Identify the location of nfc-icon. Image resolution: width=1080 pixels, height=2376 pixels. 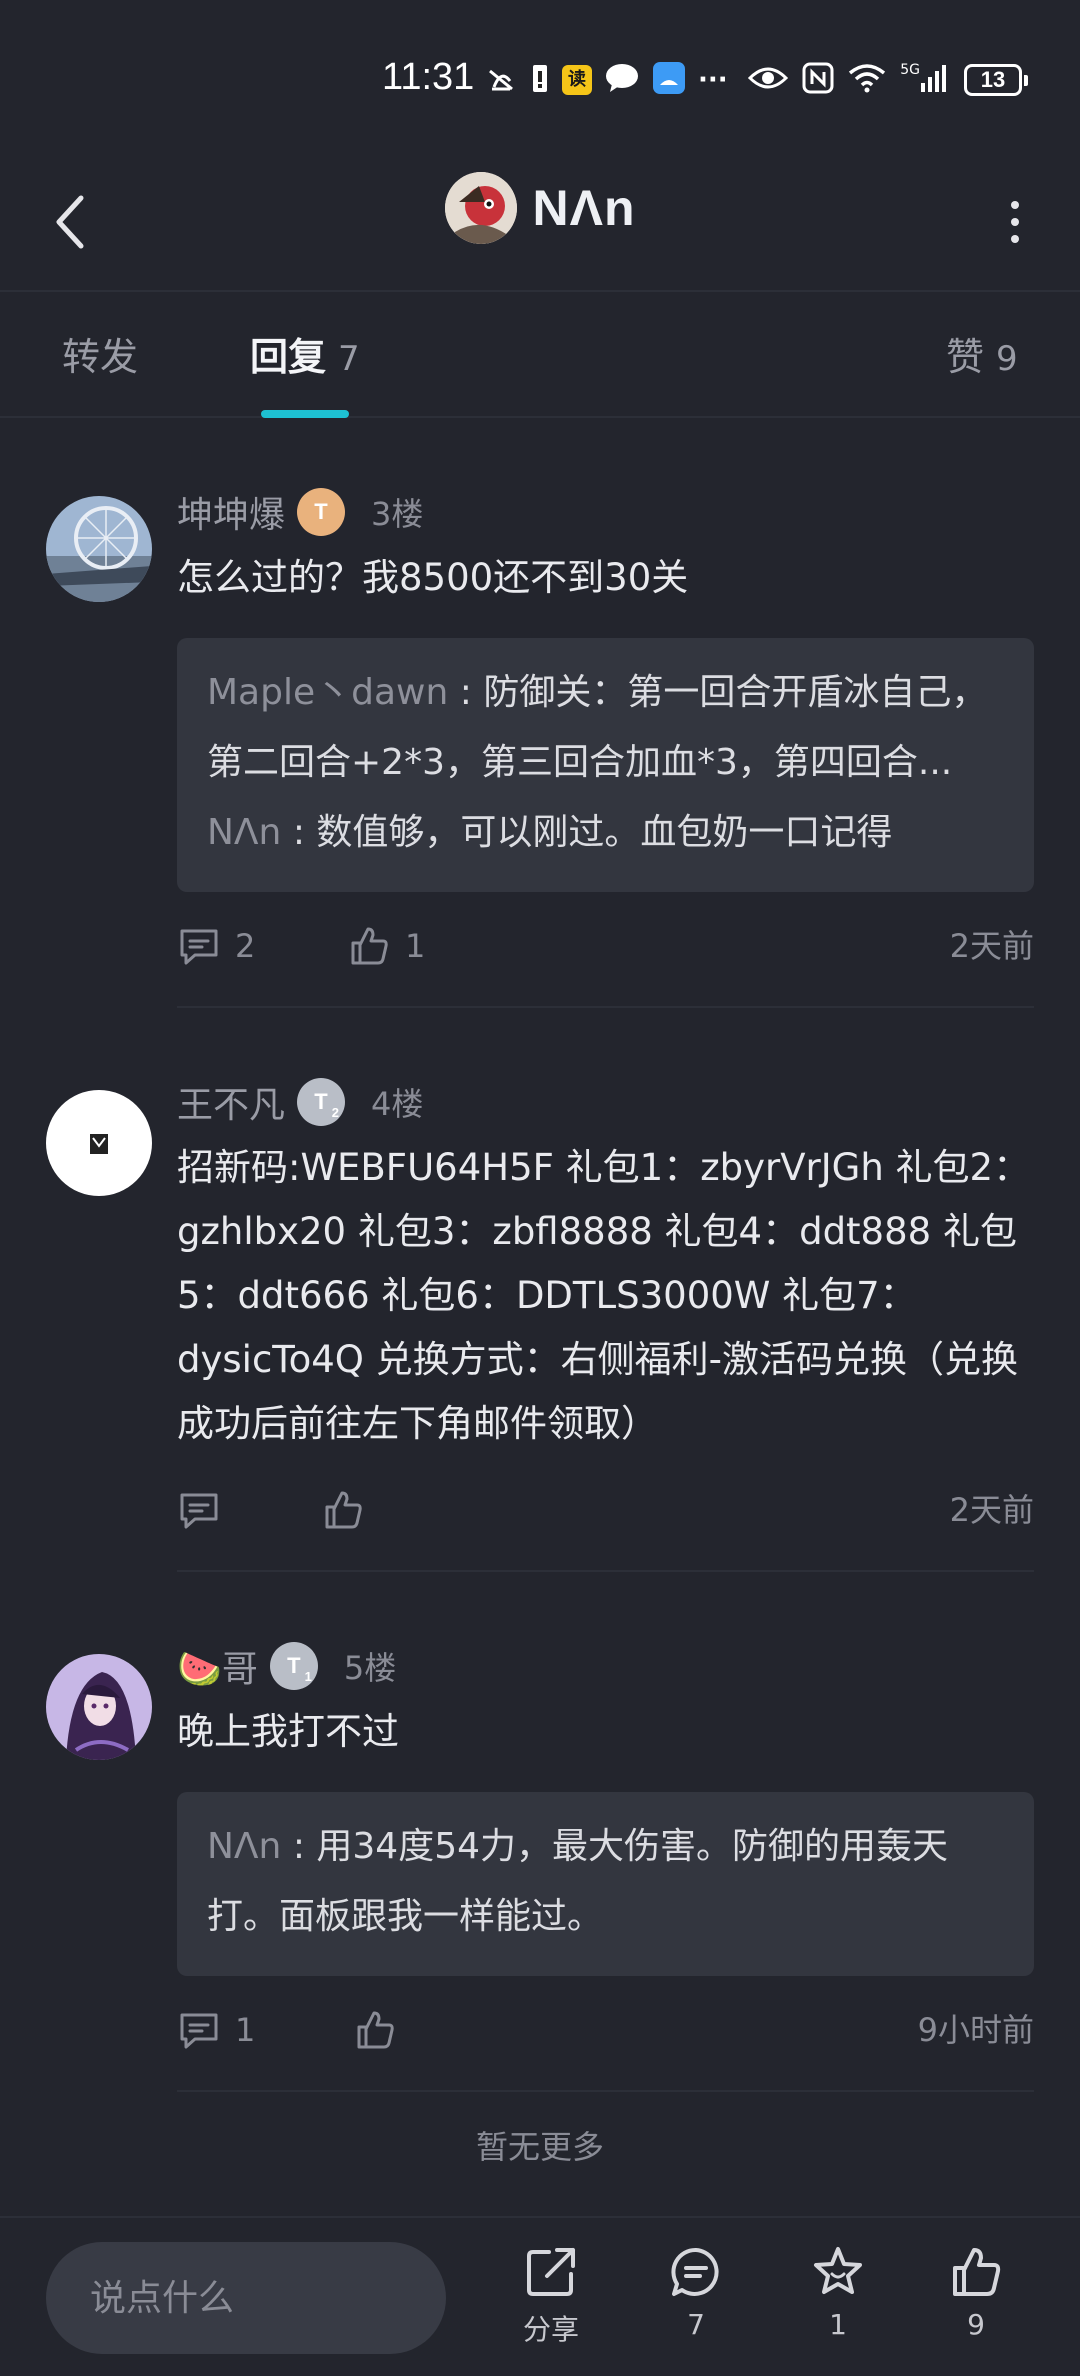
(818, 80).